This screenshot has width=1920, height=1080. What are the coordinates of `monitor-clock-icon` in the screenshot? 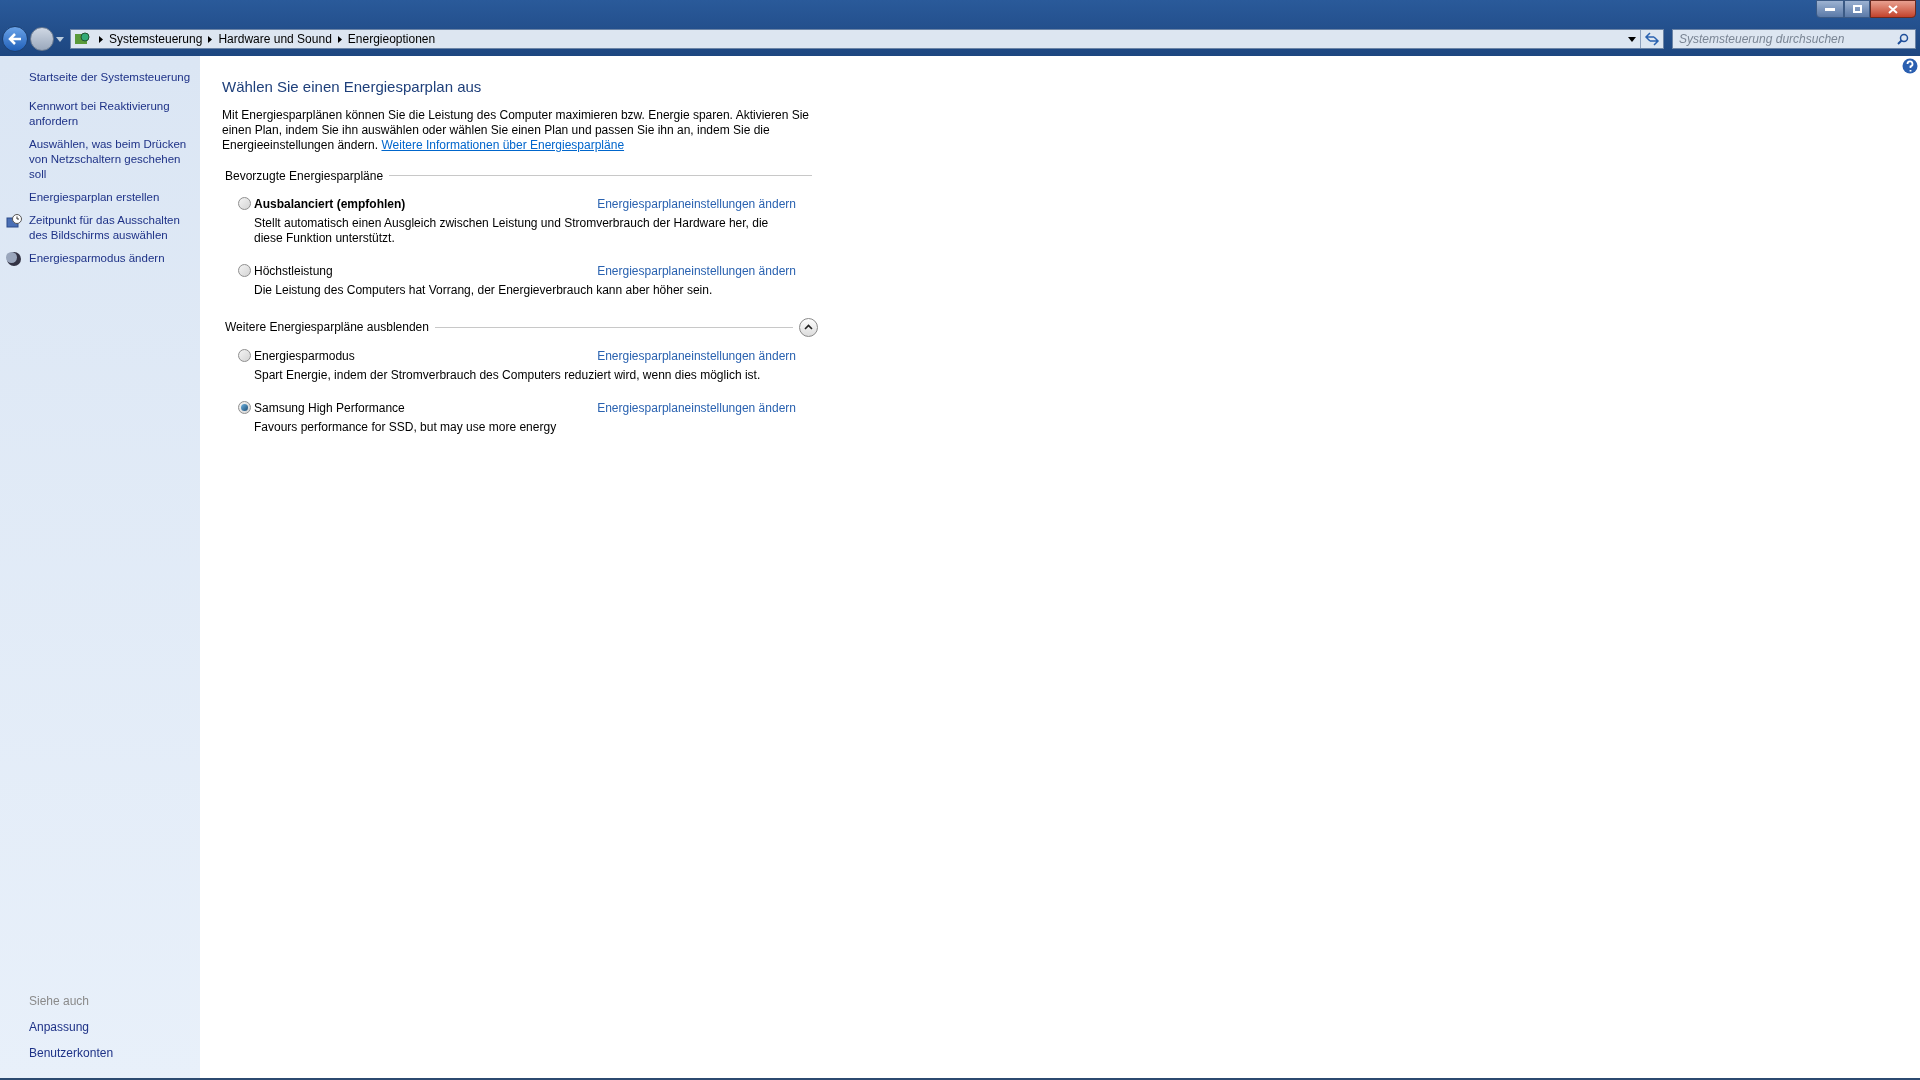 It's located at (14, 222).